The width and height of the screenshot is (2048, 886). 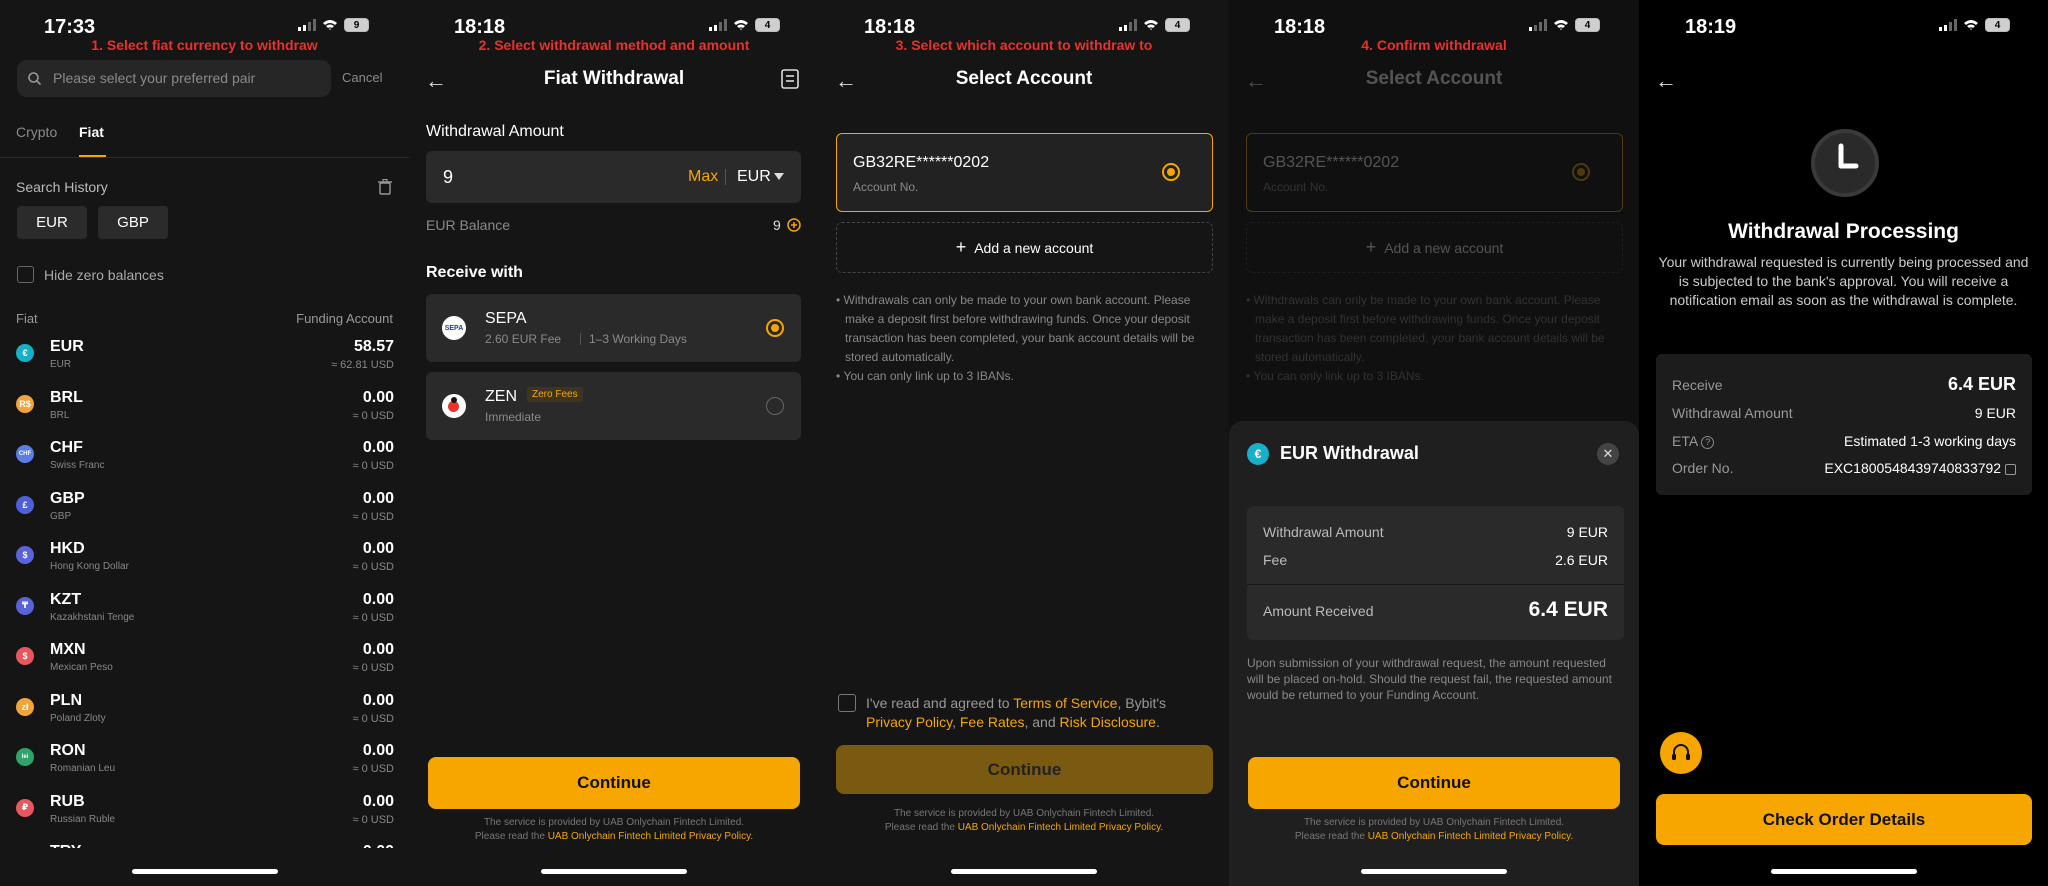 I want to click on radio-unselected, so click(x=775, y=406).